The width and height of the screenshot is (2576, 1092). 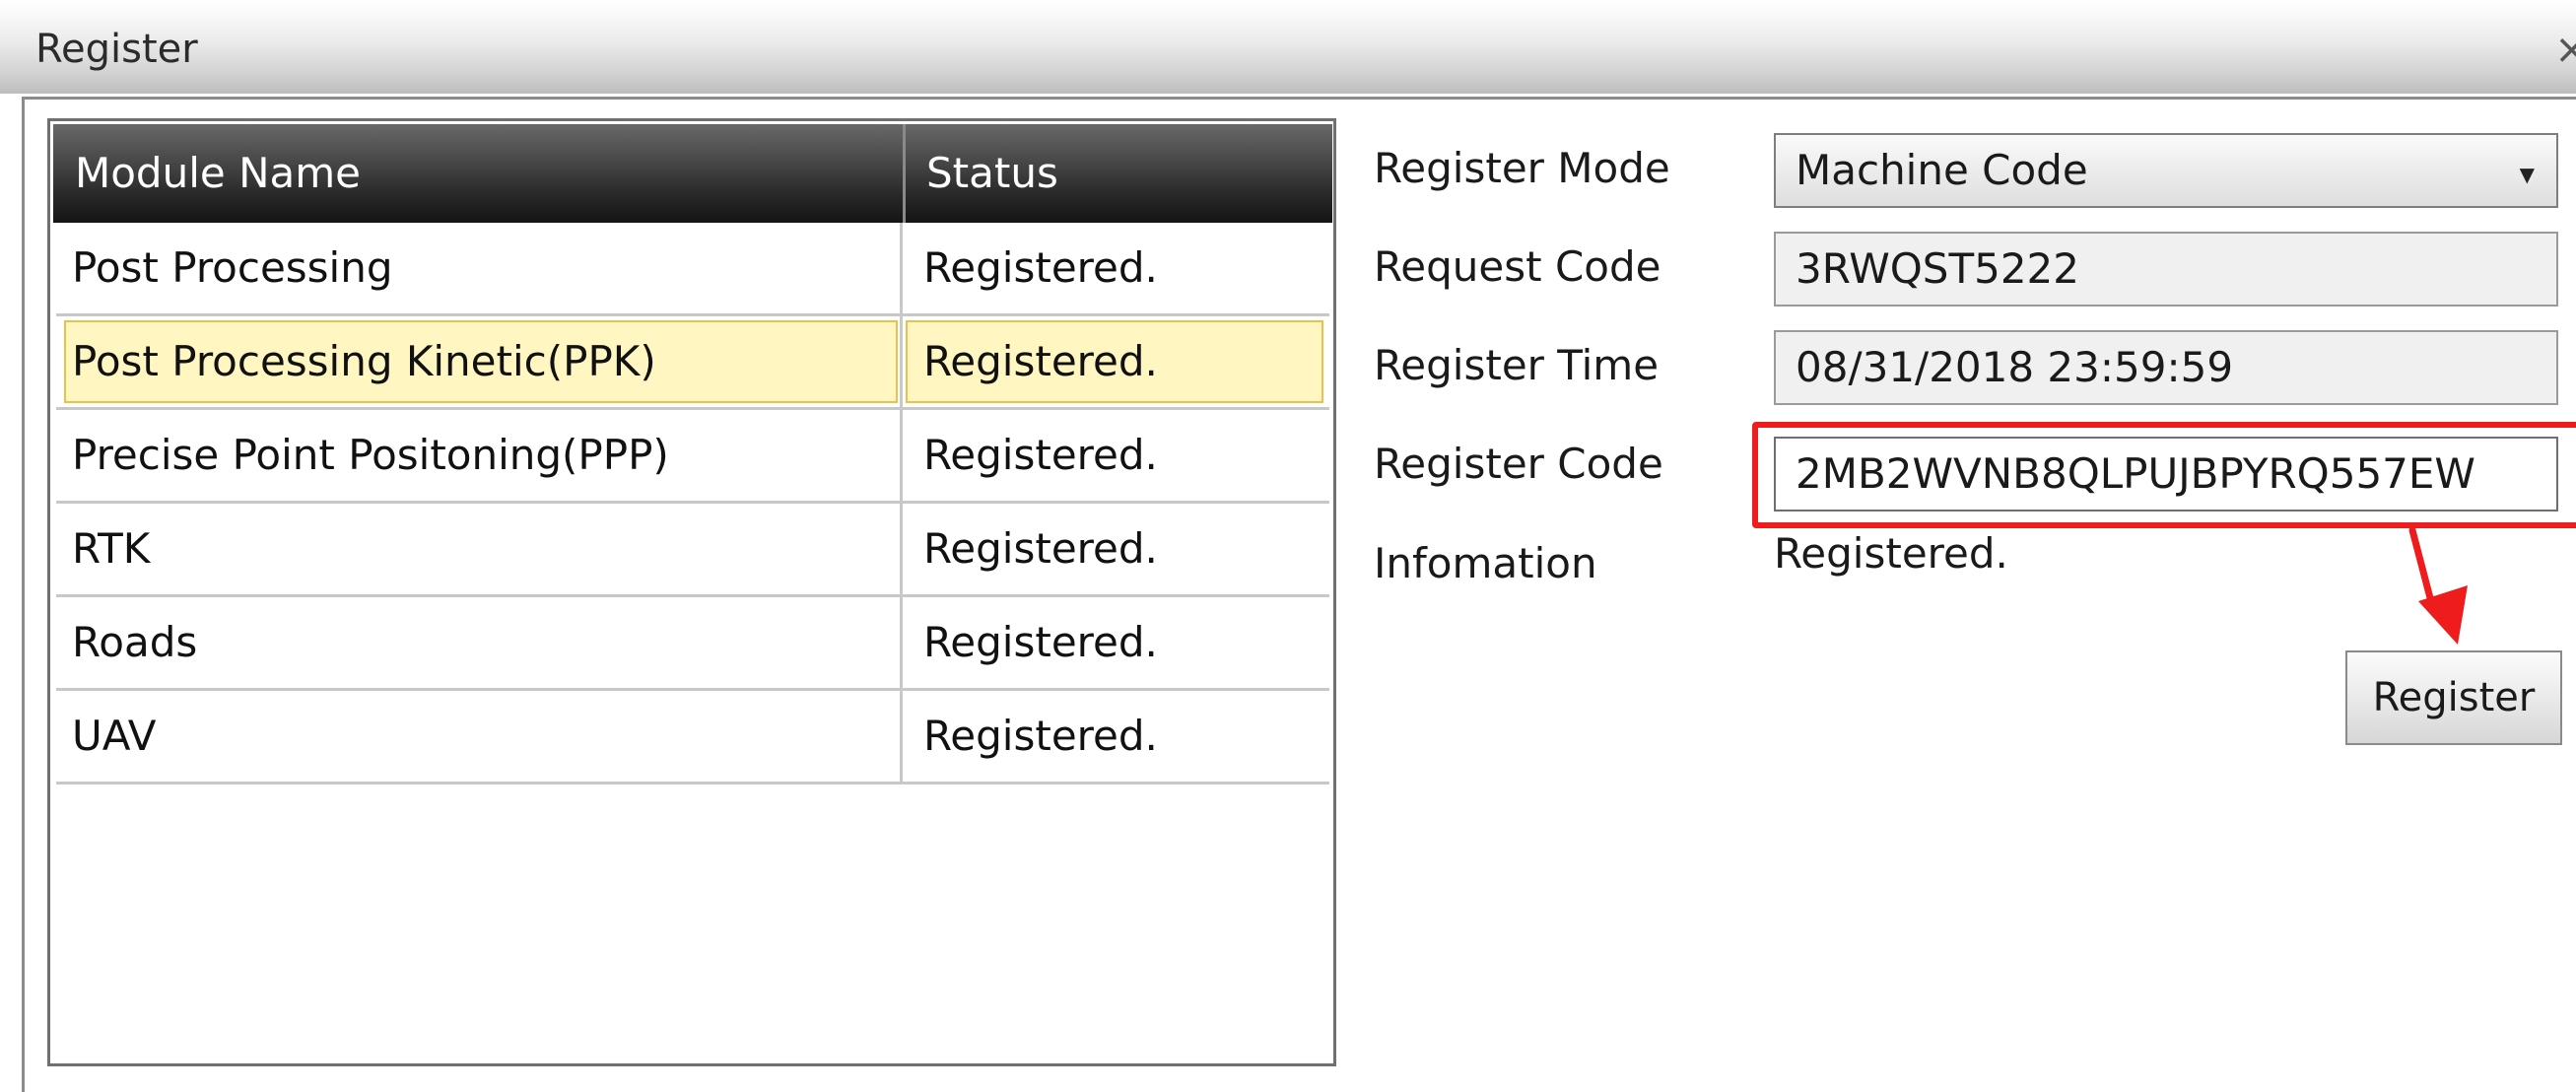 What do you see at coordinates (2453, 697) in the screenshot?
I see `register-button: Register` at bounding box center [2453, 697].